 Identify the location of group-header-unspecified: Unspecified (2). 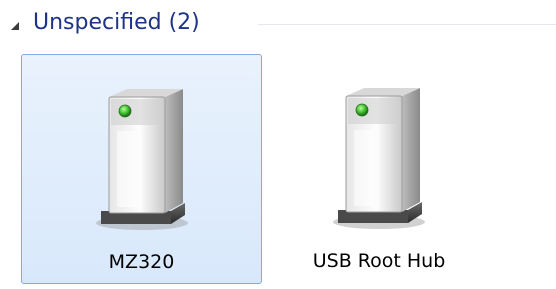
(278, 24).